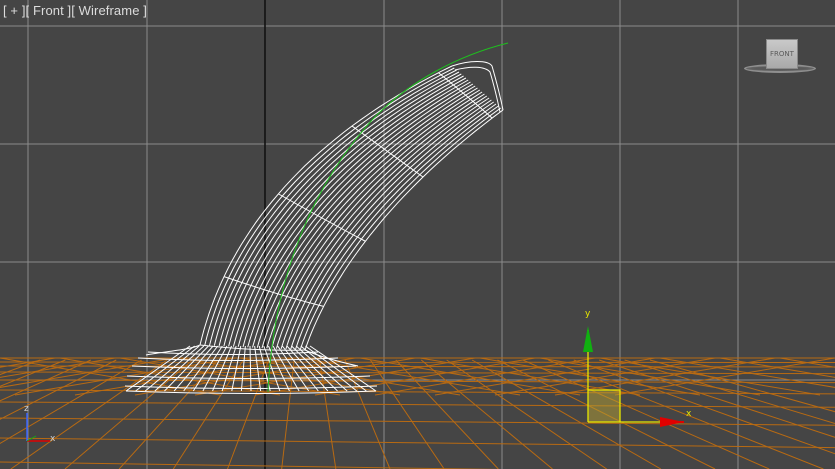 The width and height of the screenshot is (835, 469). Describe the element at coordinates (588, 314) in the screenshot. I see `gizmo-y-label: y` at that location.